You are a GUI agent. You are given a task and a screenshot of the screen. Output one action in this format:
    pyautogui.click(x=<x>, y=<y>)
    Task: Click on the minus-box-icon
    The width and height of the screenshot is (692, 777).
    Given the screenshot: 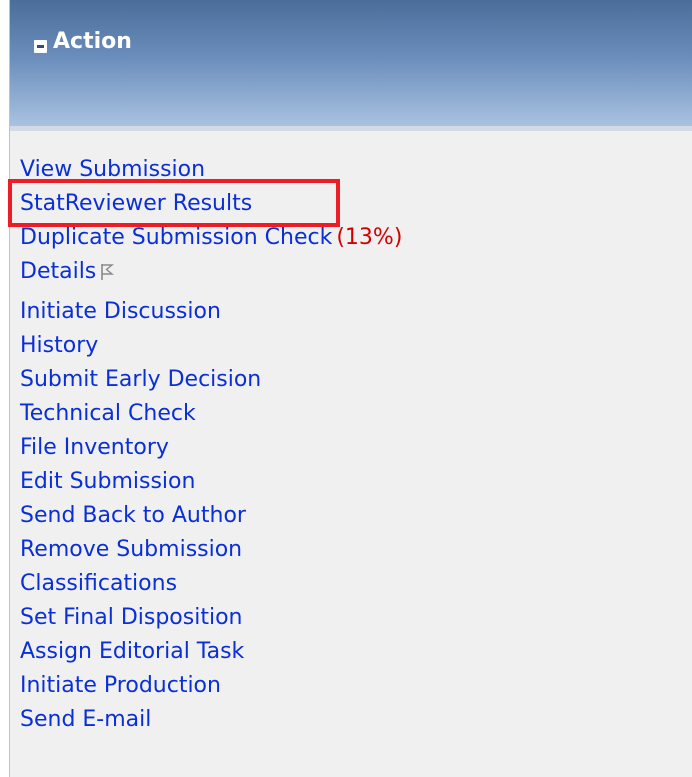 What is the action you would take?
    pyautogui.click(x=40, y=46)
    